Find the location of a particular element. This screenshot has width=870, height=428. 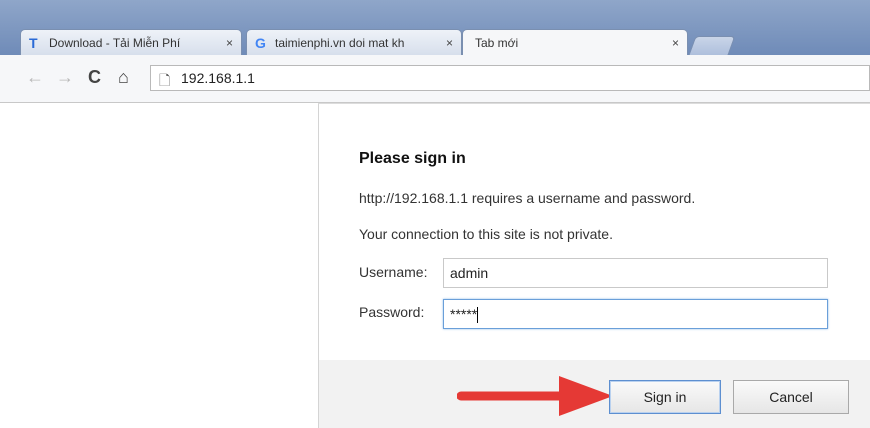

tab-taimienphi: G taimienphi.vn doi mat kh × is located at coordinates (354, 42).